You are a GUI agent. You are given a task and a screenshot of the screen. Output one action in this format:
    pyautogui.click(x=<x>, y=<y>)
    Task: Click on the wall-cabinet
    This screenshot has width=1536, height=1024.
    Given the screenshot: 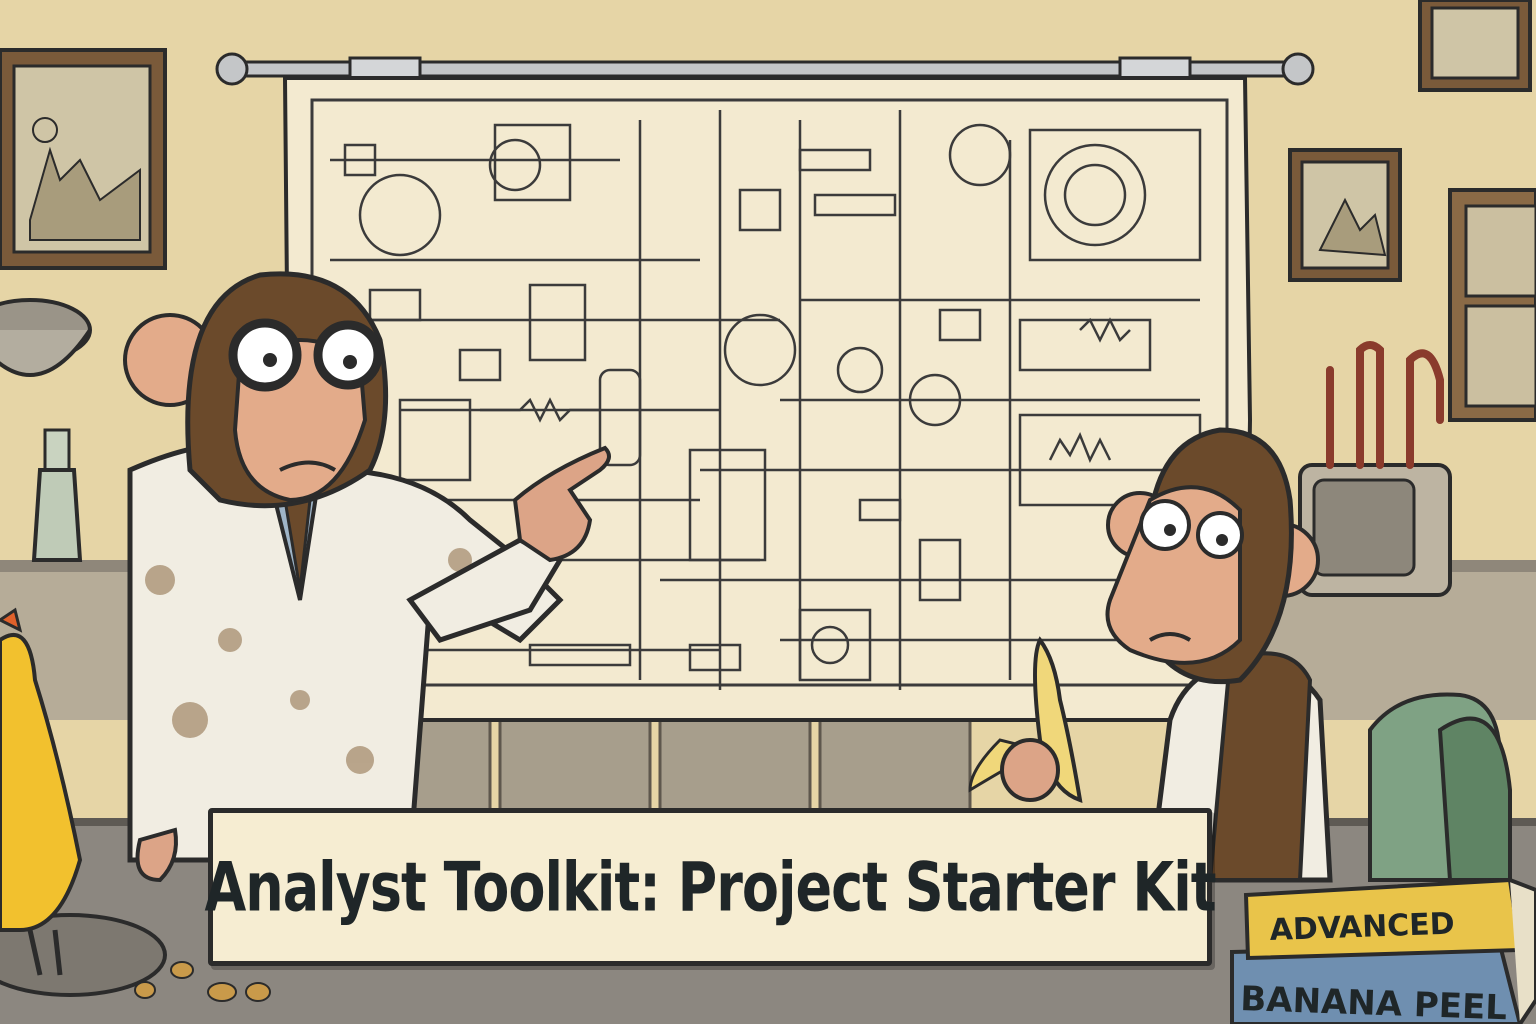 What is the action you would take?
    pyautogui.click(x=1492, y=305)
    